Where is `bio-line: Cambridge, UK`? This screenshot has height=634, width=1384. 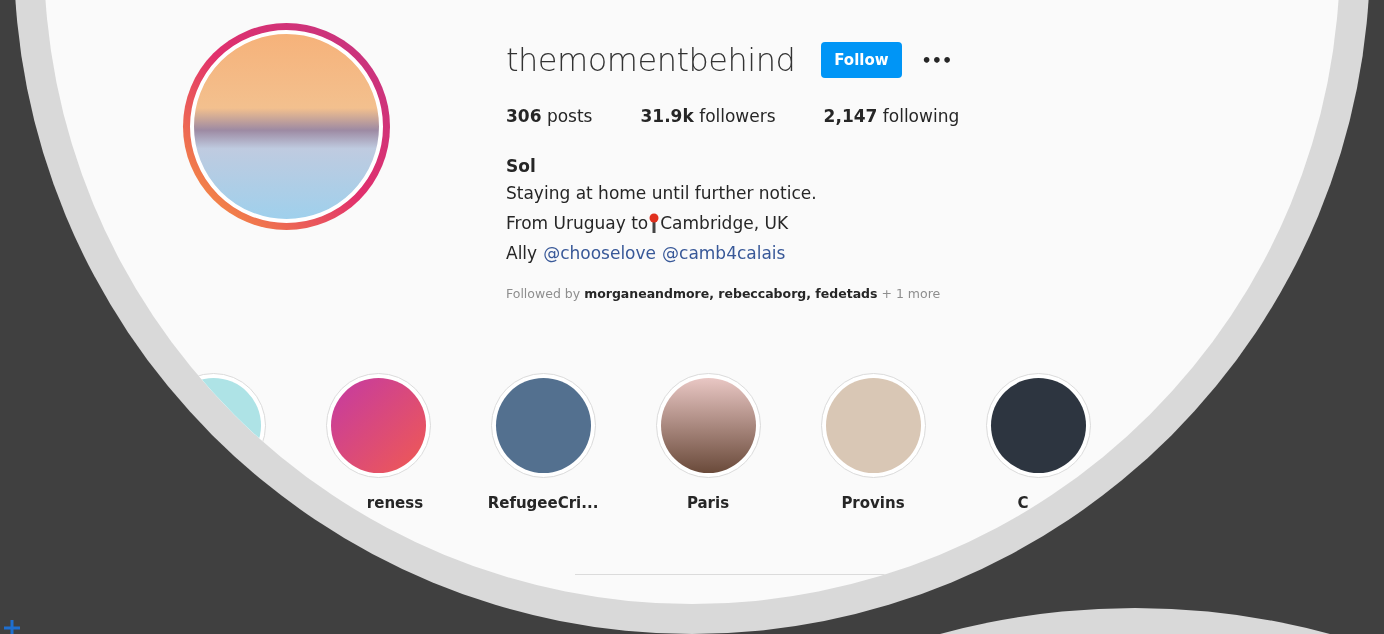
bio-line: Cambridge, UK is located at coordinates (724, 223).